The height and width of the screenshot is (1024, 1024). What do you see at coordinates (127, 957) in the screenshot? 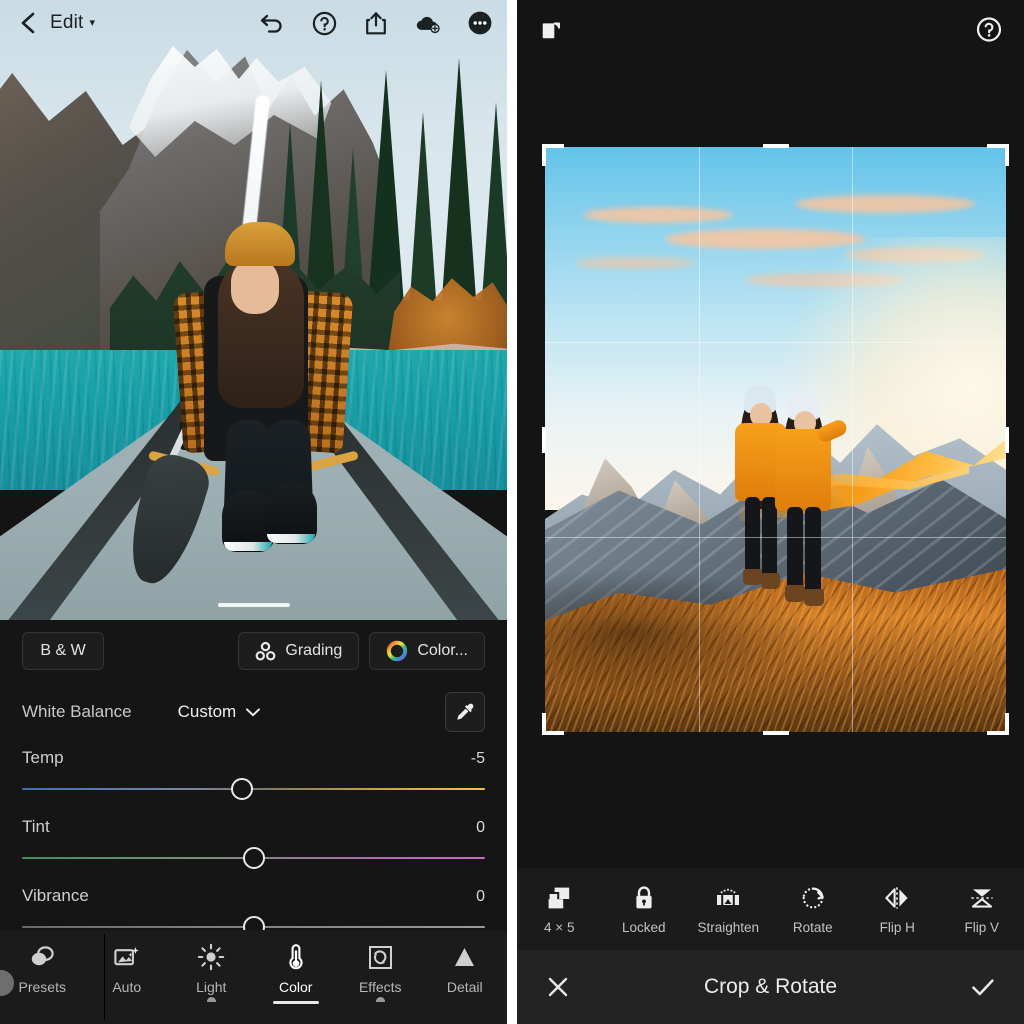
I see `auto-magic-photo-icon` at bounding box center [127, 957].